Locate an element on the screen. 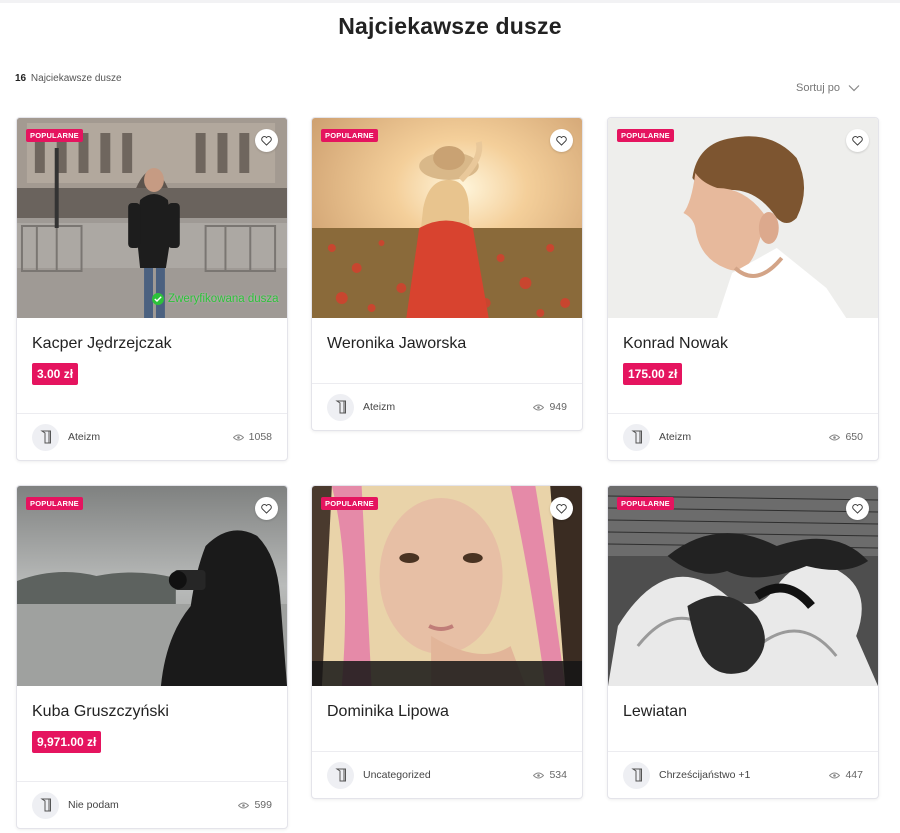  views-count: 1058 is located at coordinates (252, 437).